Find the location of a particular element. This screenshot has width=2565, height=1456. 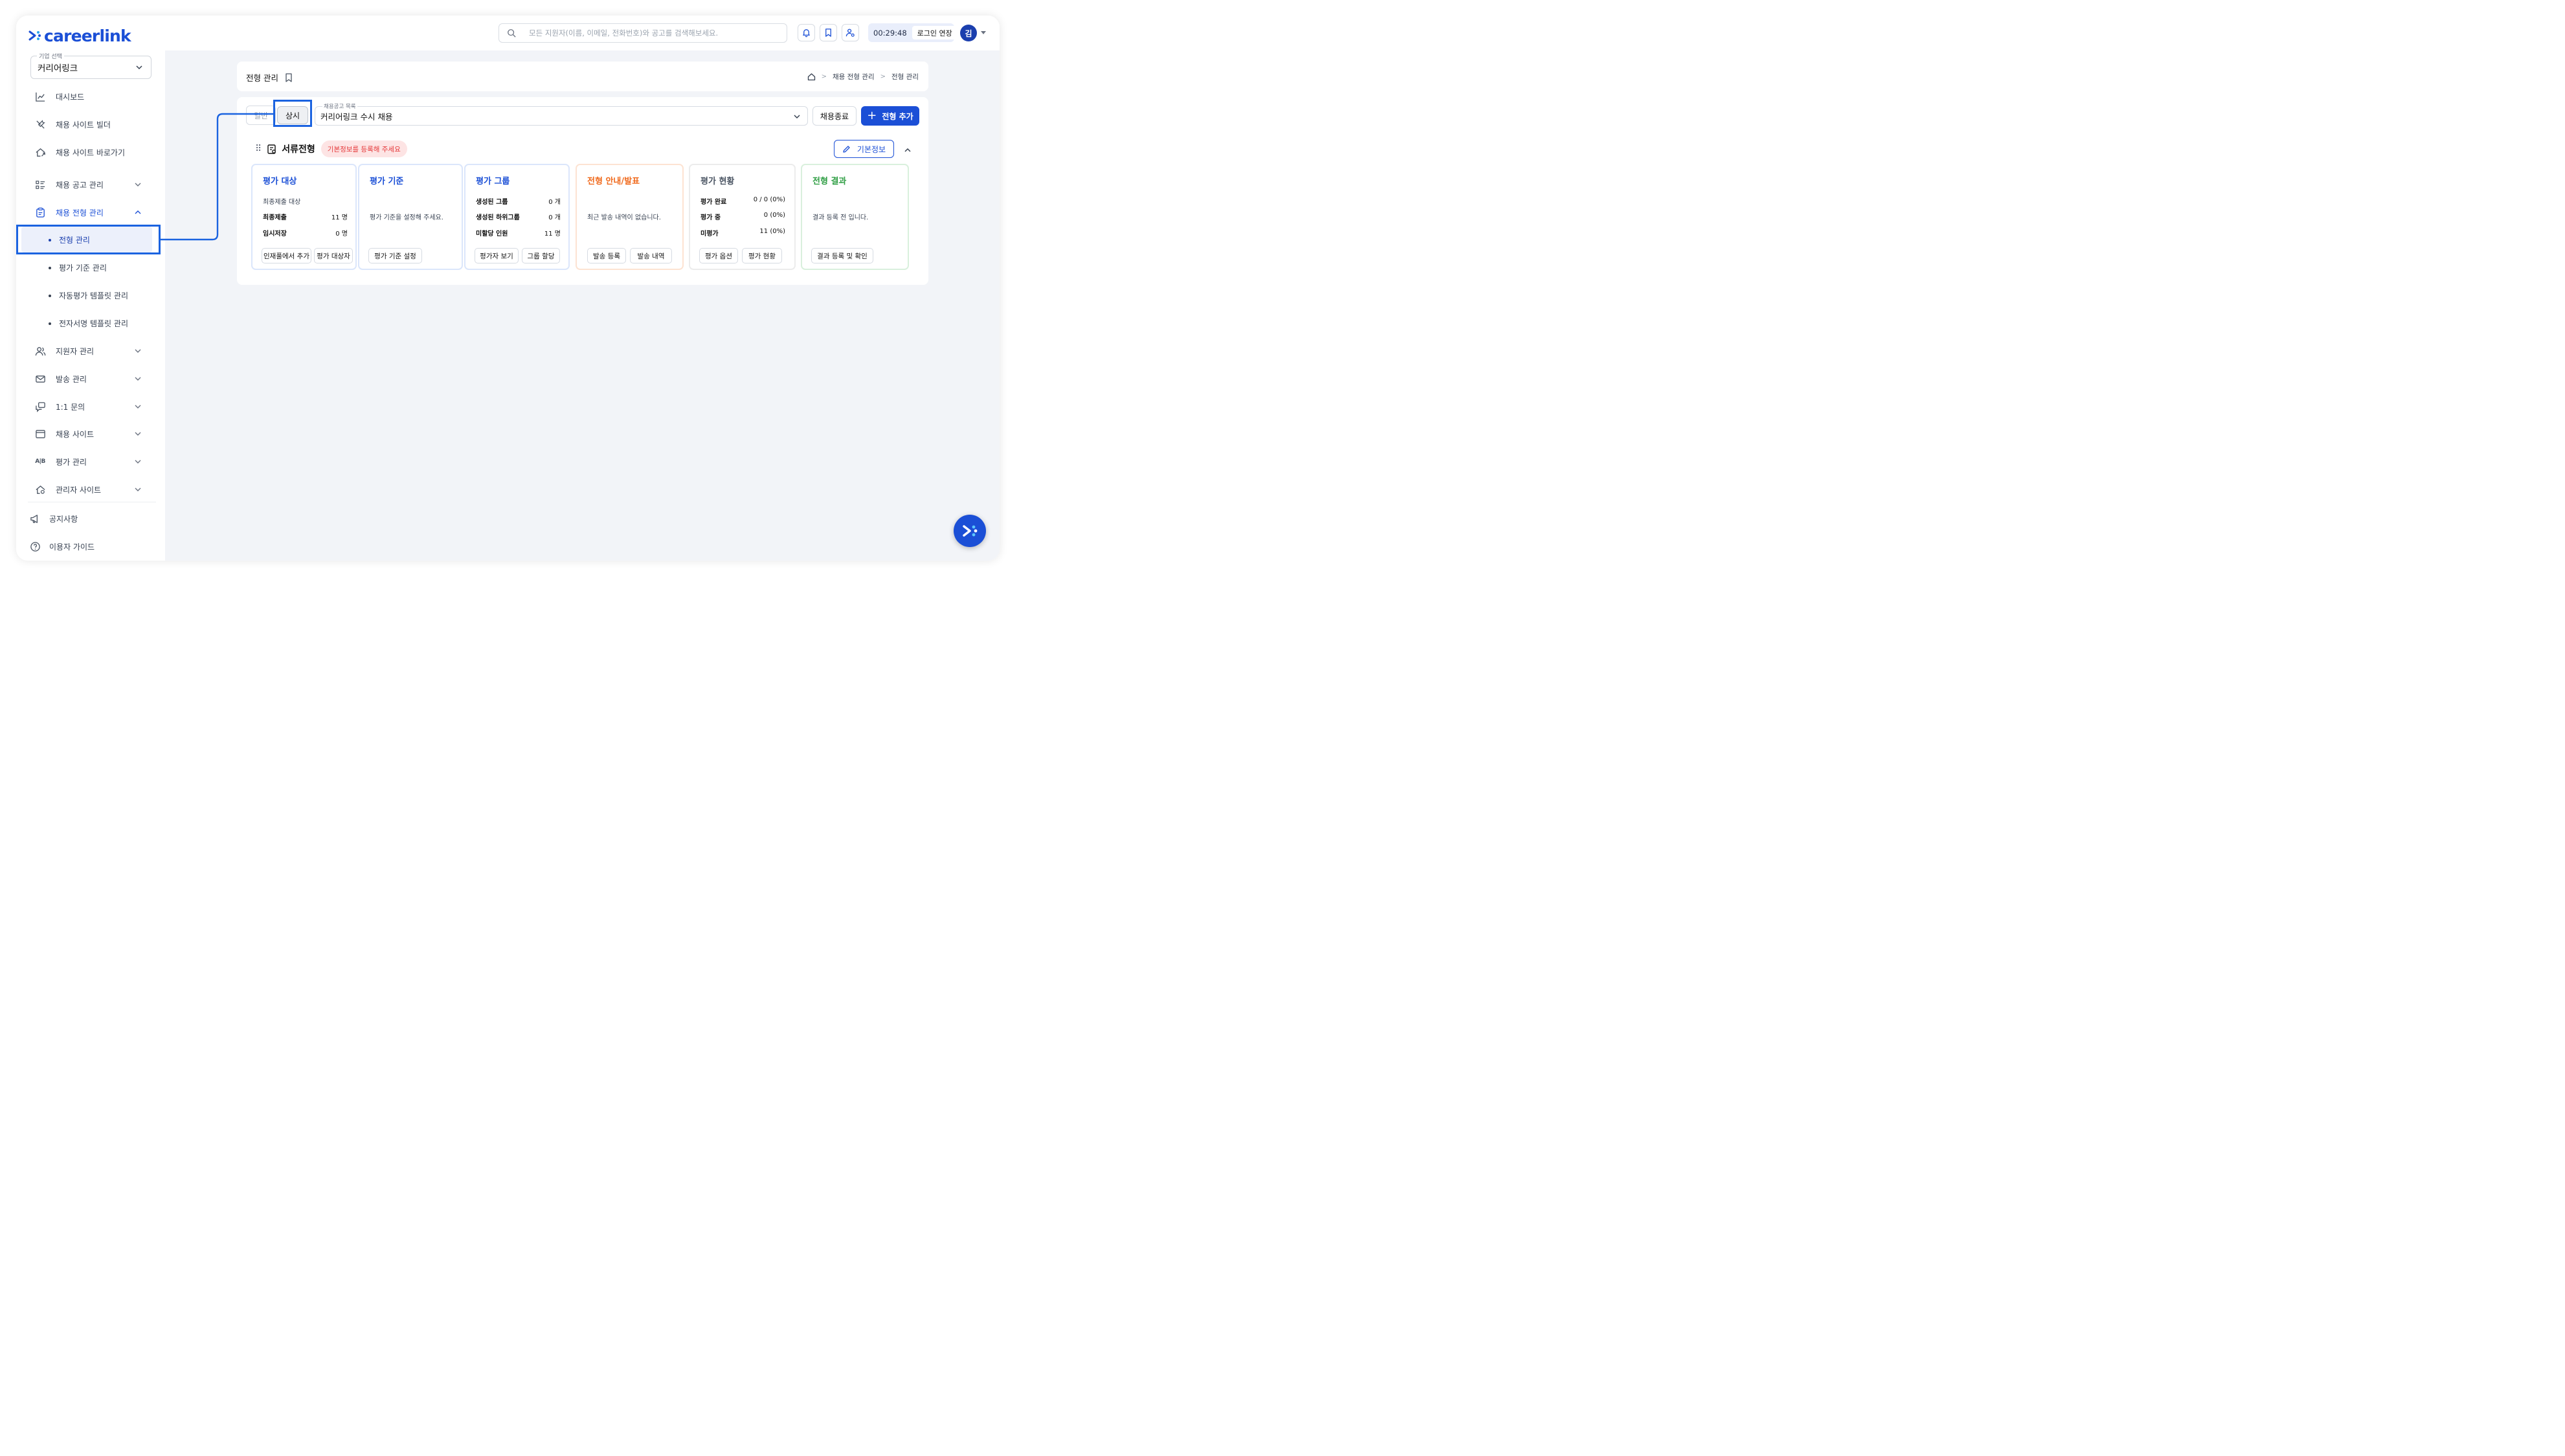

search-placeholder: 모든 지원자(이름, 이메일, 전화번호)와 공고를 검색해보세요. is located at coordinates (624, 33).